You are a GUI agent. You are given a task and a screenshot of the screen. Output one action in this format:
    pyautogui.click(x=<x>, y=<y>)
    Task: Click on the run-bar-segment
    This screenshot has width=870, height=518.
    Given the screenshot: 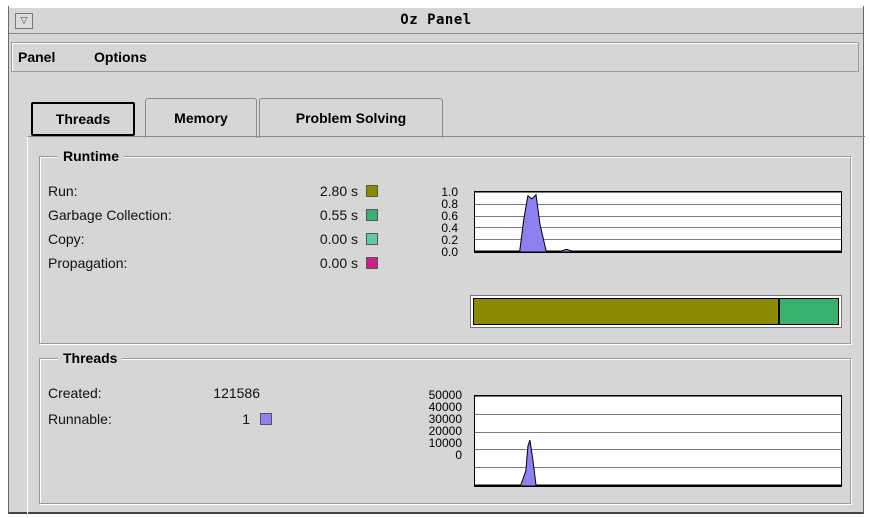 What is the action you would take?
    pyautogui.click(x=626, y=311)
    